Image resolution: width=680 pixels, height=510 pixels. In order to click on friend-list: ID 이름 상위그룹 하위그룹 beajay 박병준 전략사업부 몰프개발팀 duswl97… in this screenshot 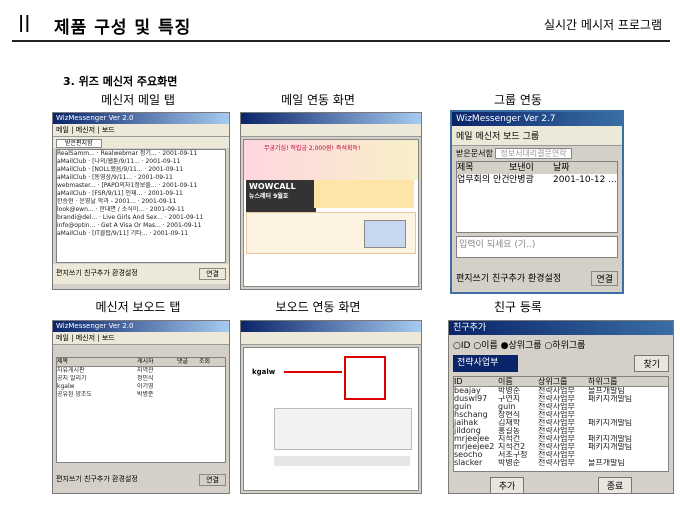, I will do `click(561, 424)`.